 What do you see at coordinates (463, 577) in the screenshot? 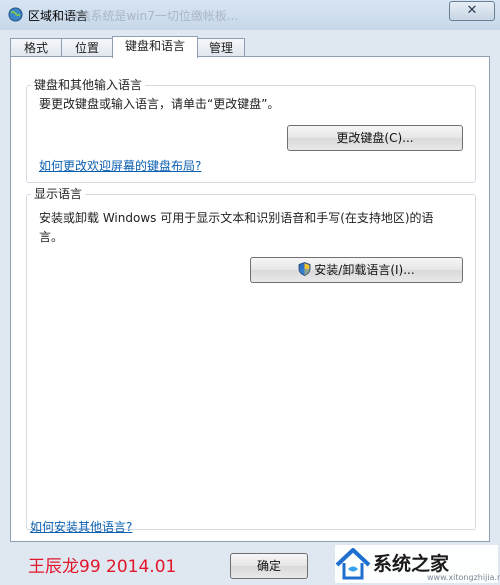
I see `site-watermark-url: www.xitongzhijia.net` at bounding box center [463, 577].